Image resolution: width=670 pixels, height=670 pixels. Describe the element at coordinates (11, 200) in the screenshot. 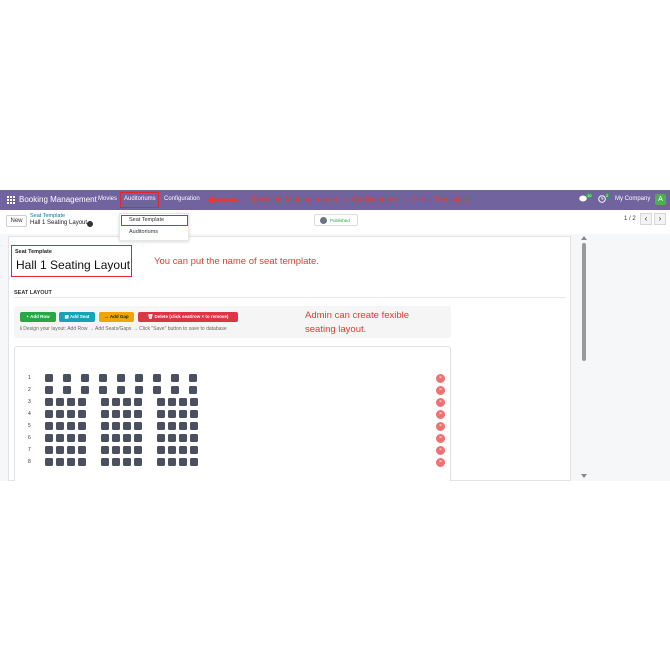

I see `apps-grid-icon` at that location.